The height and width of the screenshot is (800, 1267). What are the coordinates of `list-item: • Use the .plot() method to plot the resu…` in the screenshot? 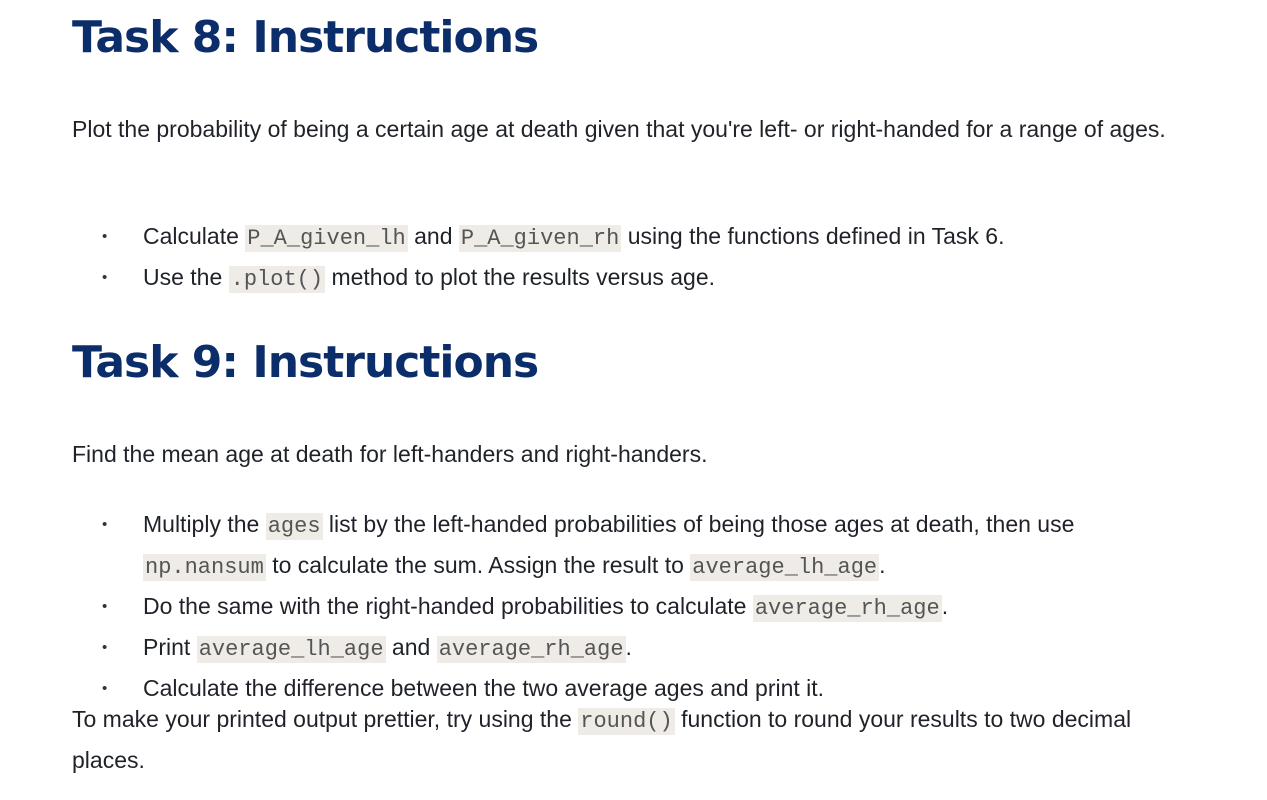 It's located at (632, 278).